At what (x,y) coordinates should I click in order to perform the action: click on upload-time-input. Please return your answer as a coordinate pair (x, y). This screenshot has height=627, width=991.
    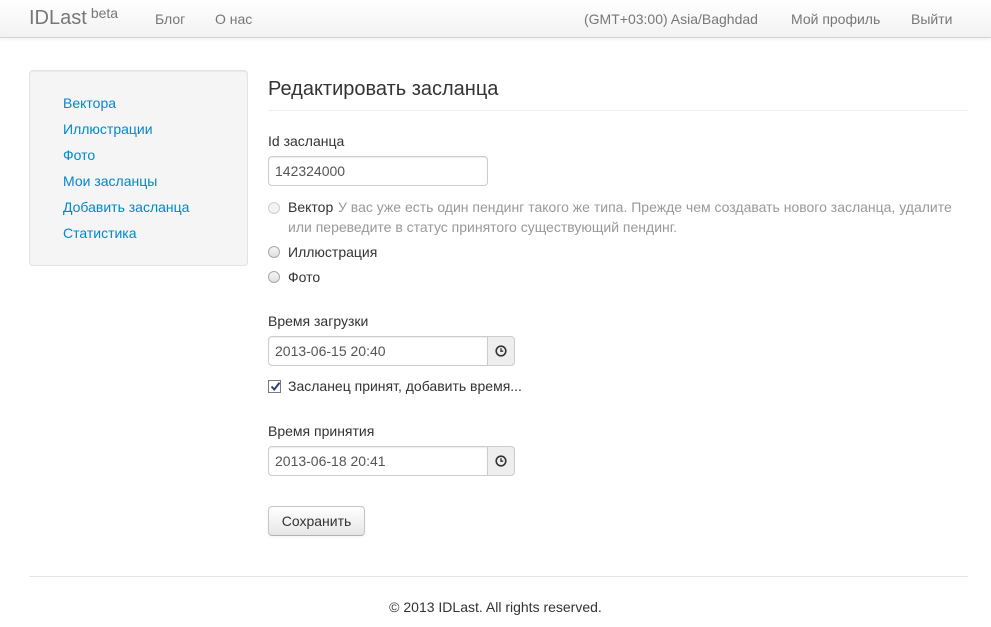
    Looking at the image, I should click on (378, 351).